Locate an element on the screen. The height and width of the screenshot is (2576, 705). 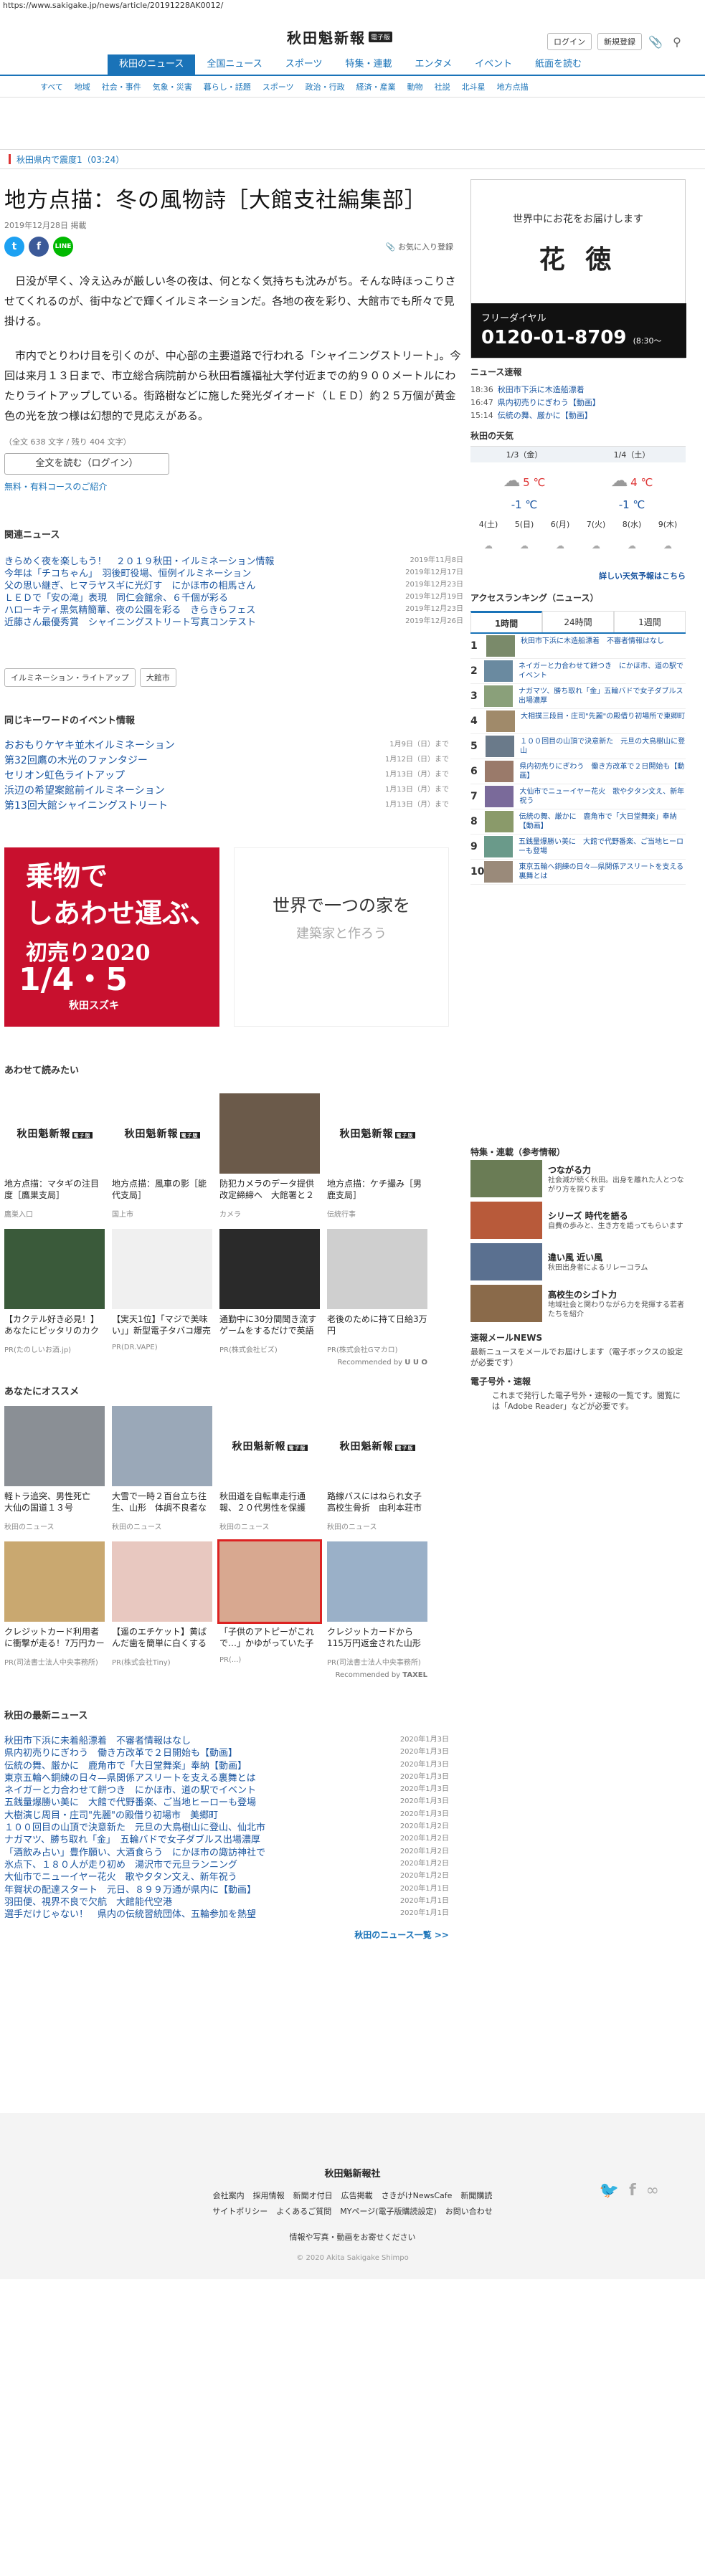
latest-item: ネイガーと力合わせて餅つき にかほ市、道の駅でイベント 2020年1月3日 is located at coordinates (226, 1789).